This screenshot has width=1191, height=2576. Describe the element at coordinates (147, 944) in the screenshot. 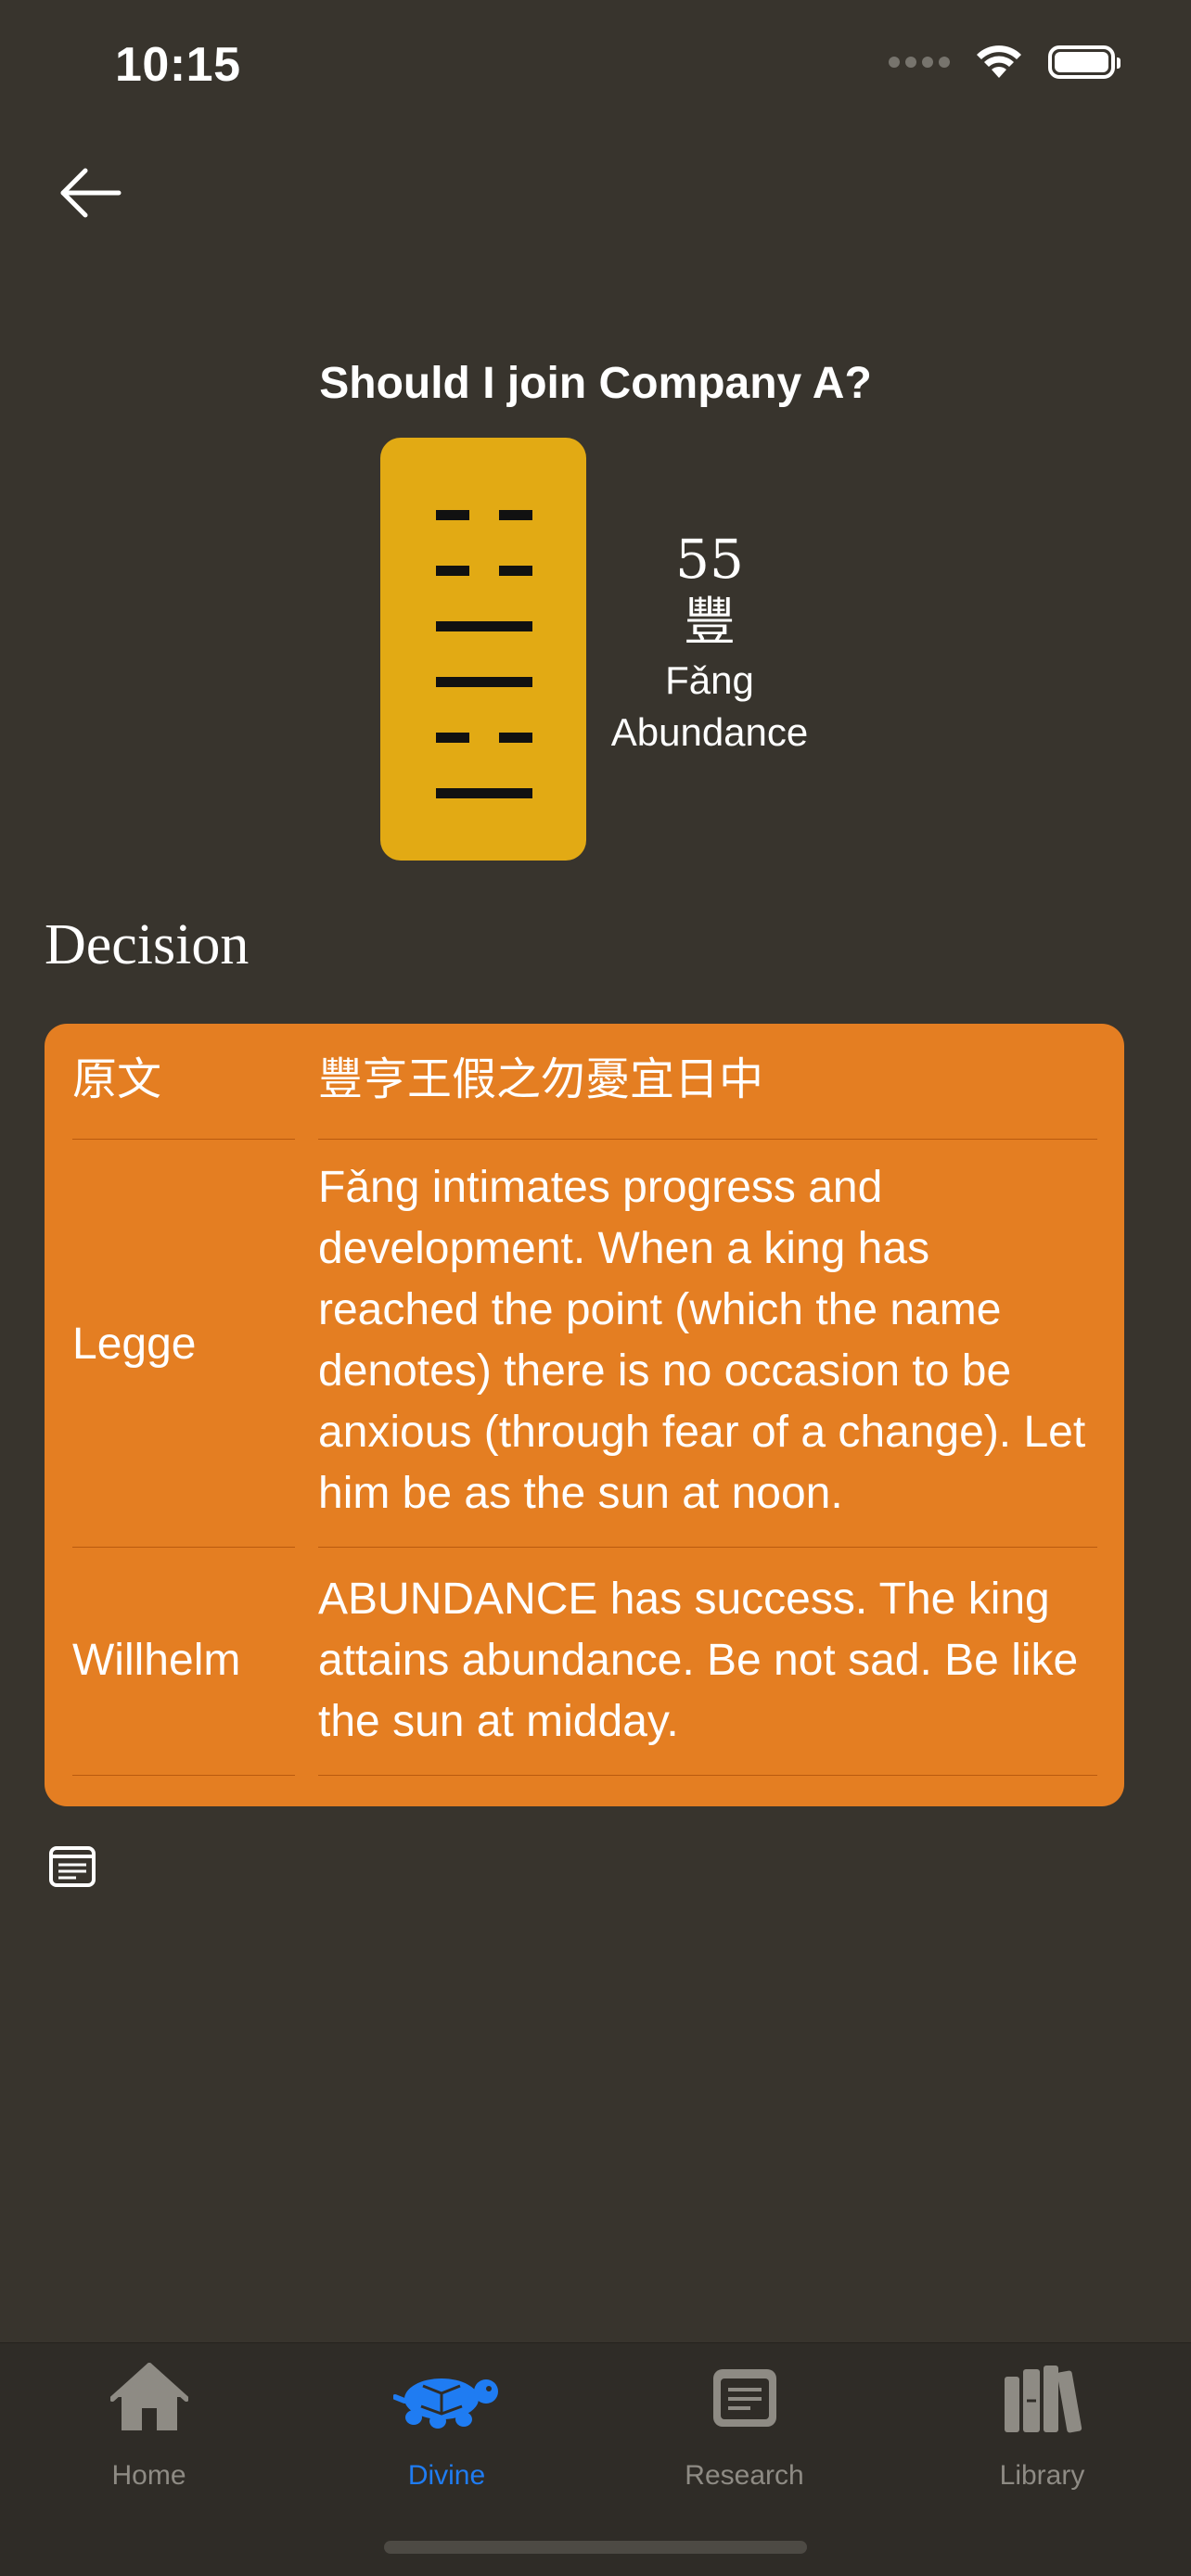

I see `decision-heading: Decision` at that location.